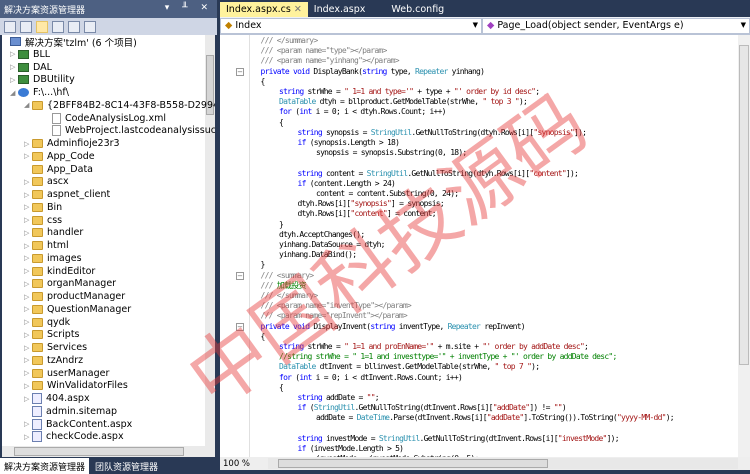  Describe the element at coordinates (78, 424) in the screenshot. I see `tree-item: ▷ BackContent.aspx` at that location.